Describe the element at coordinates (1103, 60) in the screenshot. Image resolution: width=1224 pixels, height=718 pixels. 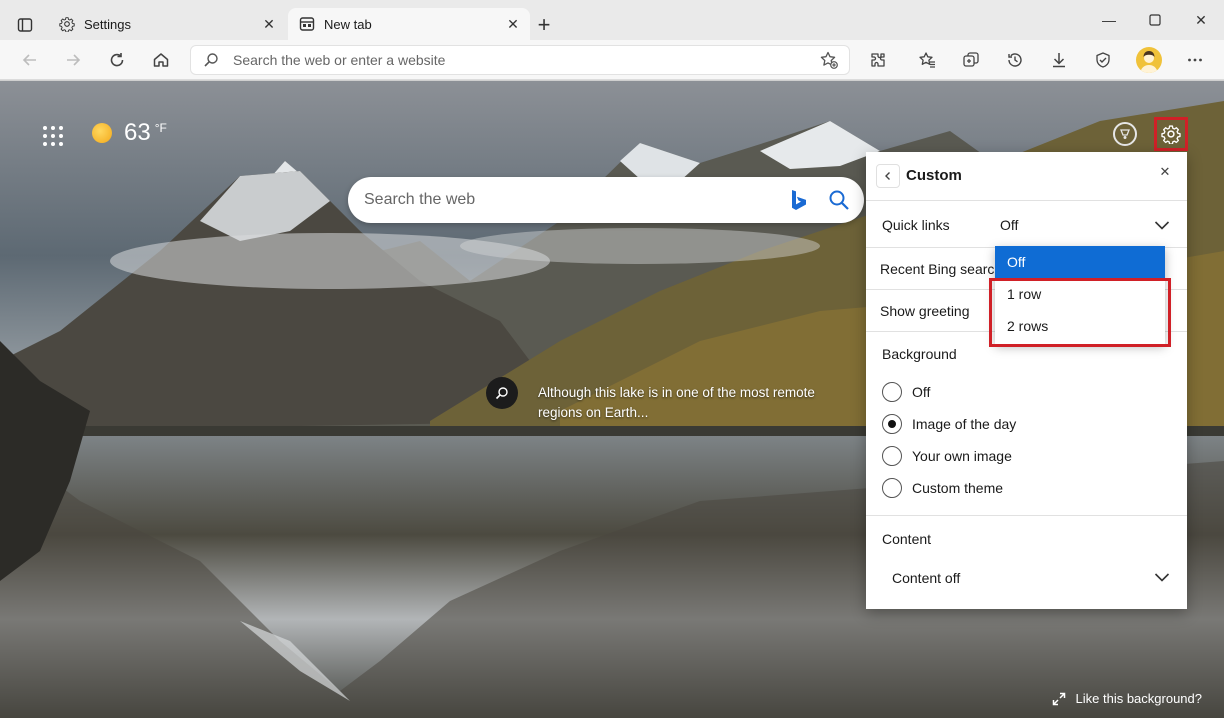
I see `browser-essentials-icon` at that location.